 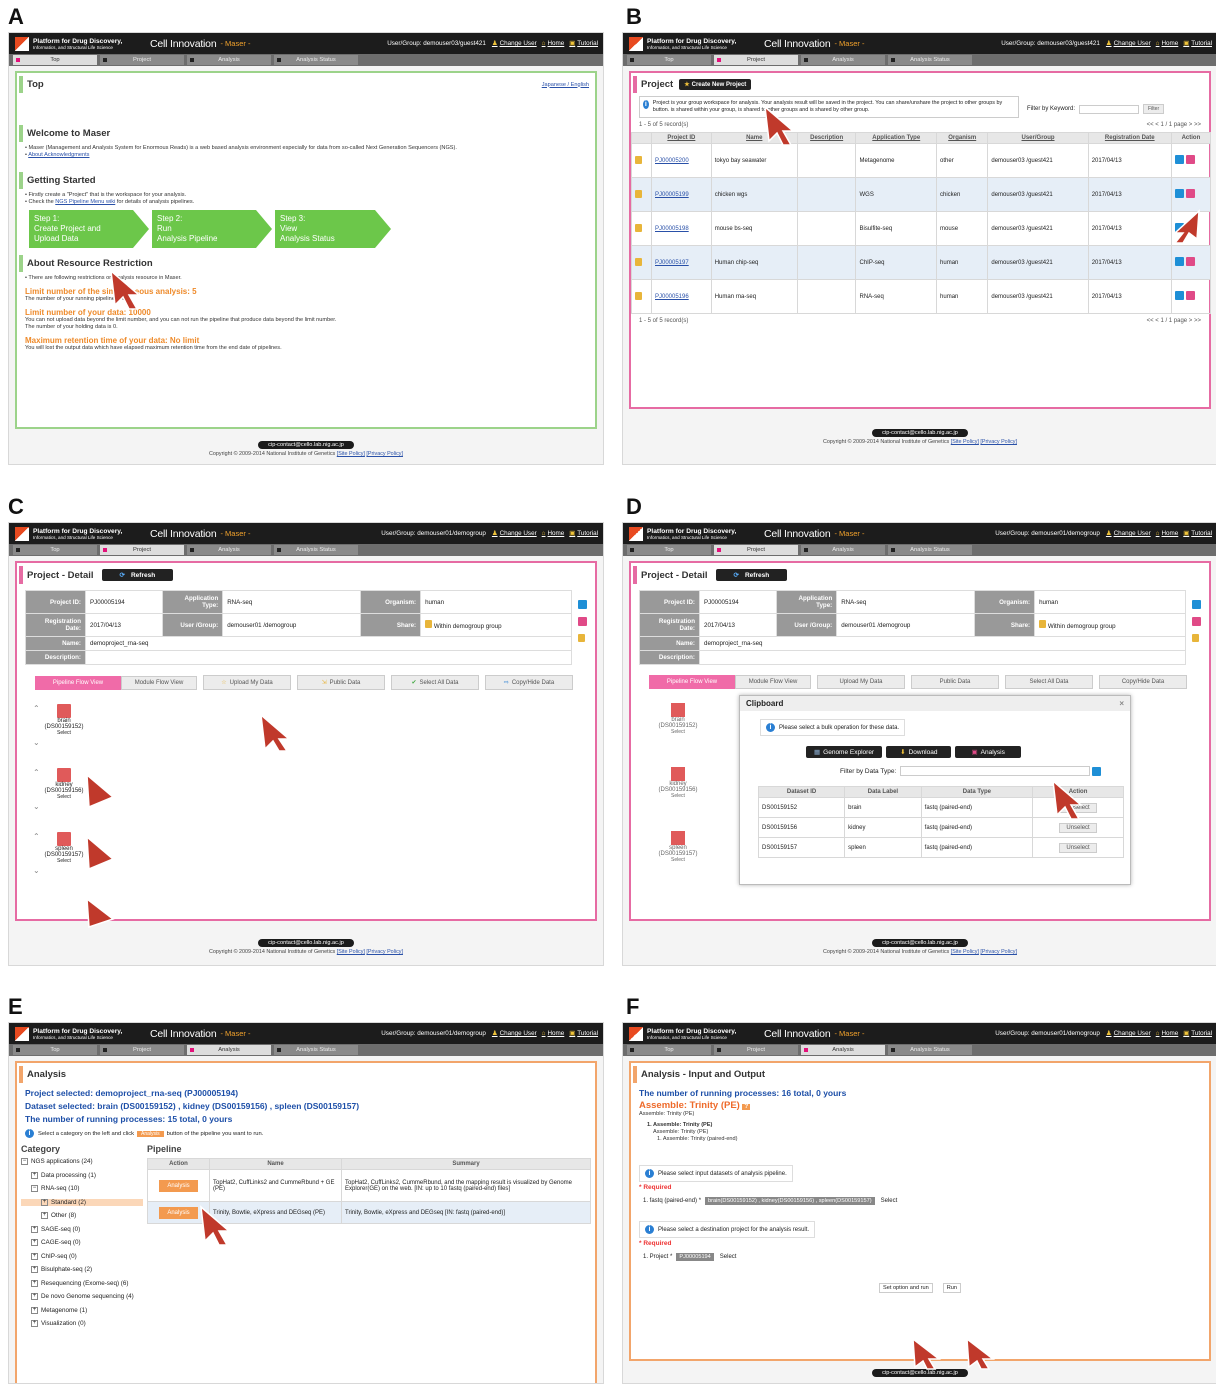 What do you see at coordinates (247, 682) in the screenshot?
I see `upload-my-data-button: ☆ Upload My Data` at bounding box center [247, 682].